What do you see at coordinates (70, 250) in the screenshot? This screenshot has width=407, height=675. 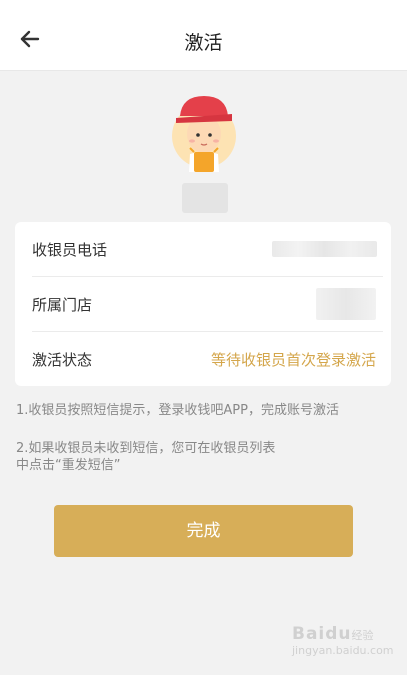 I see `phone-label: 收银员电话` at bounding box center [70, 250].